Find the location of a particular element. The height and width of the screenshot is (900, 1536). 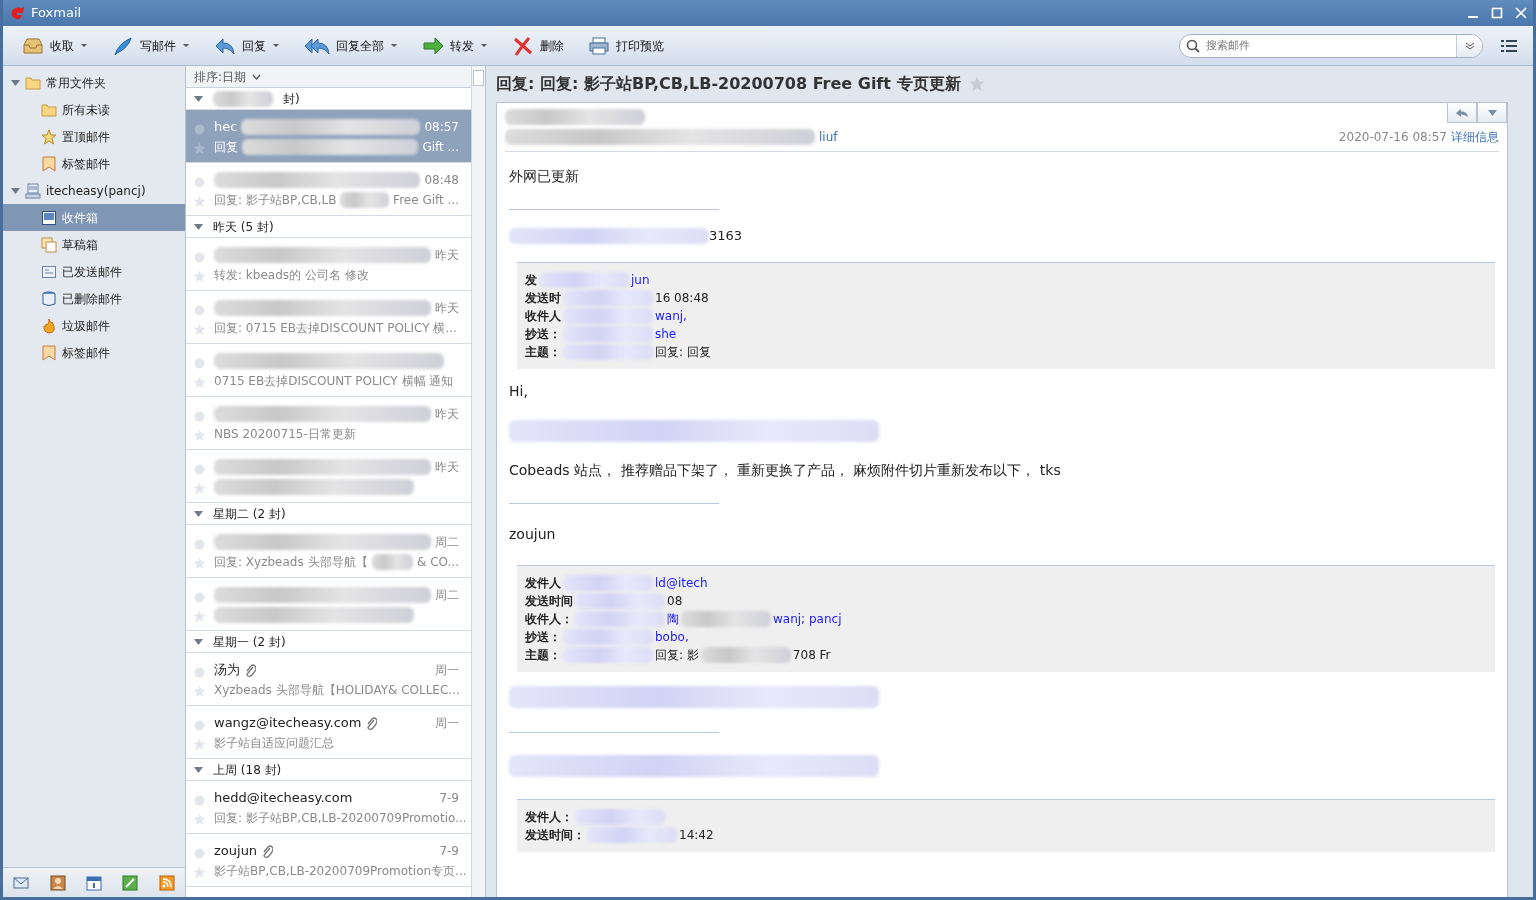

message-row: 昨天 is located at coordinates (328, 476).